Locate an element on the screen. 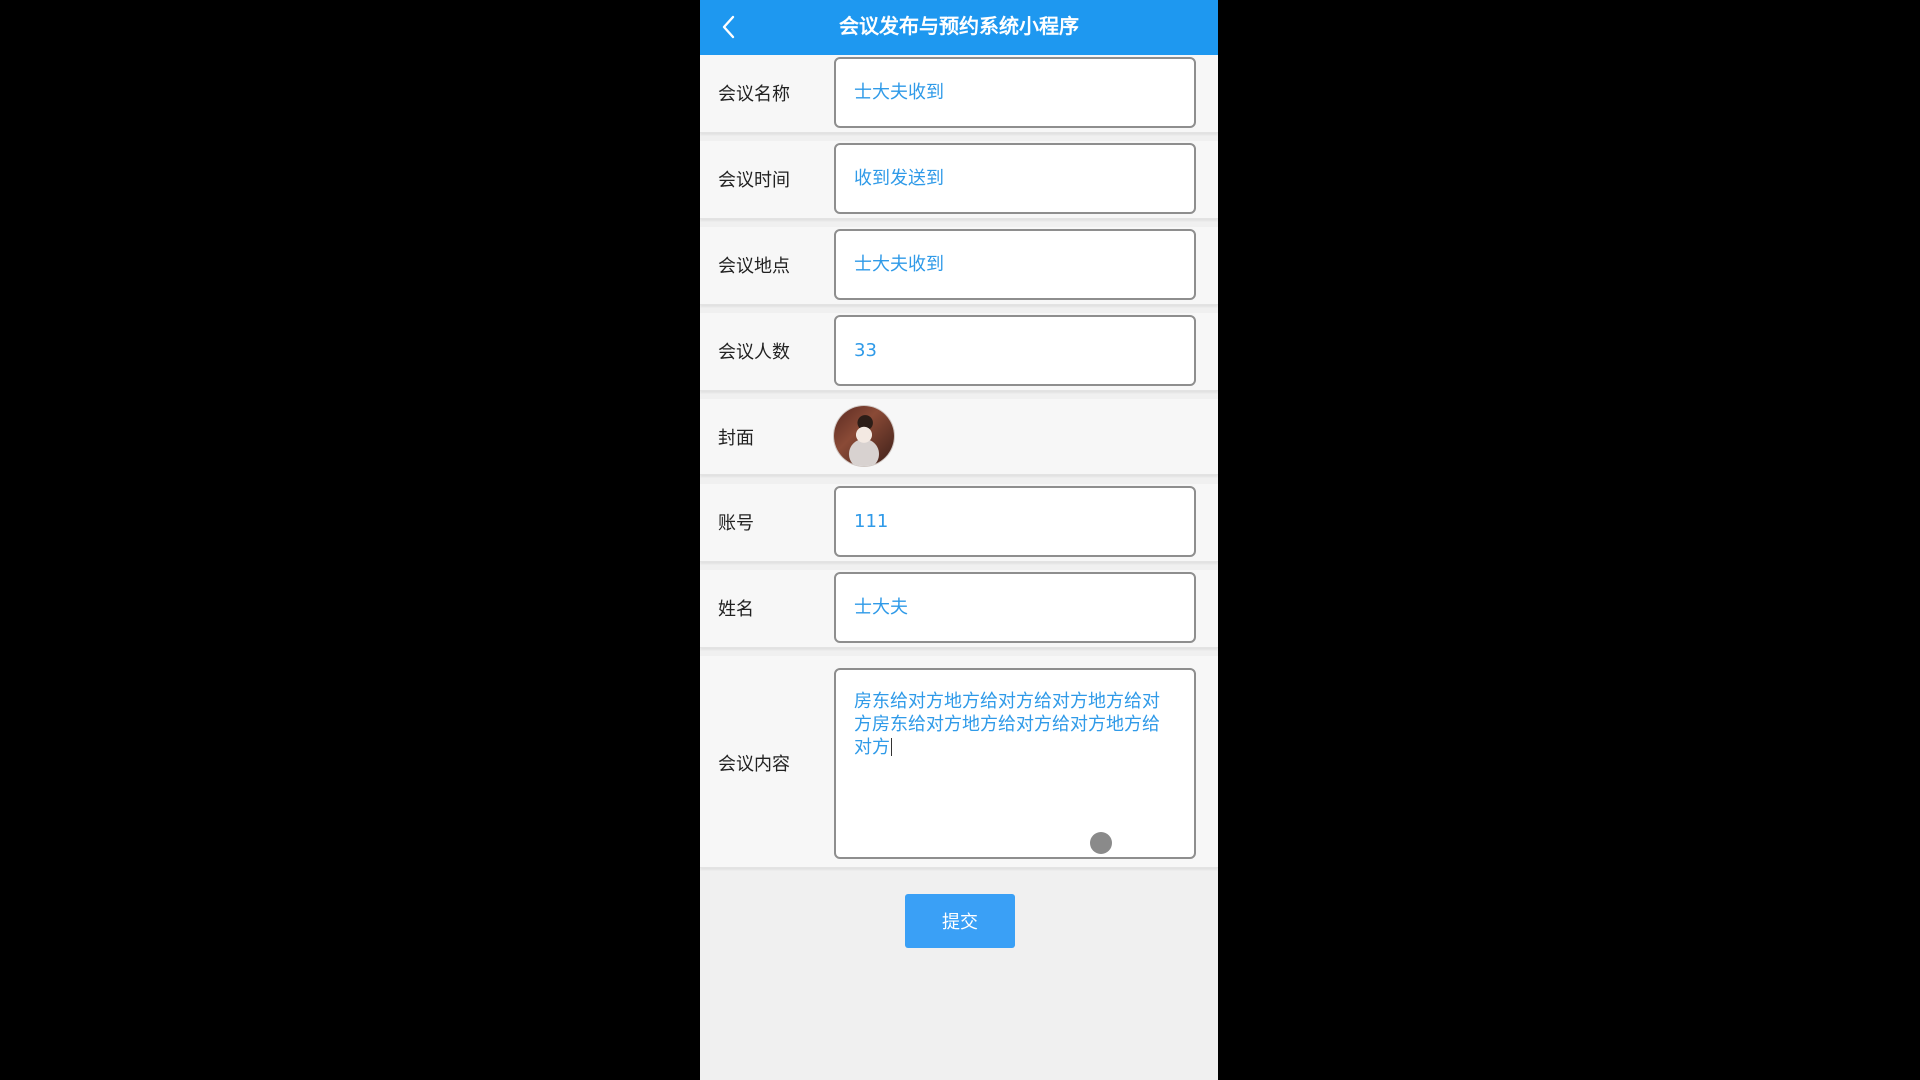  meeting-content-label: 会议内容 is located at coordinates (754, 764).